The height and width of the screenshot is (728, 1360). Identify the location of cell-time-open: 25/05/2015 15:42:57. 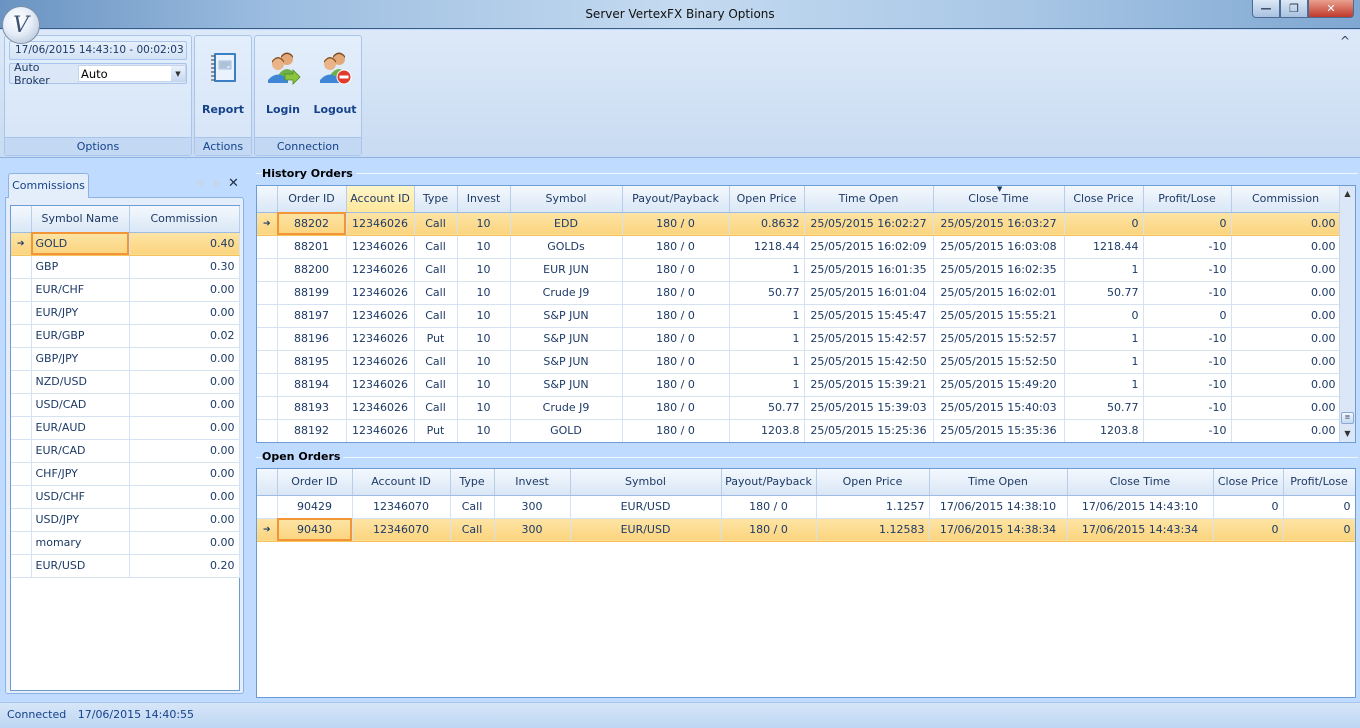
(869, 339).